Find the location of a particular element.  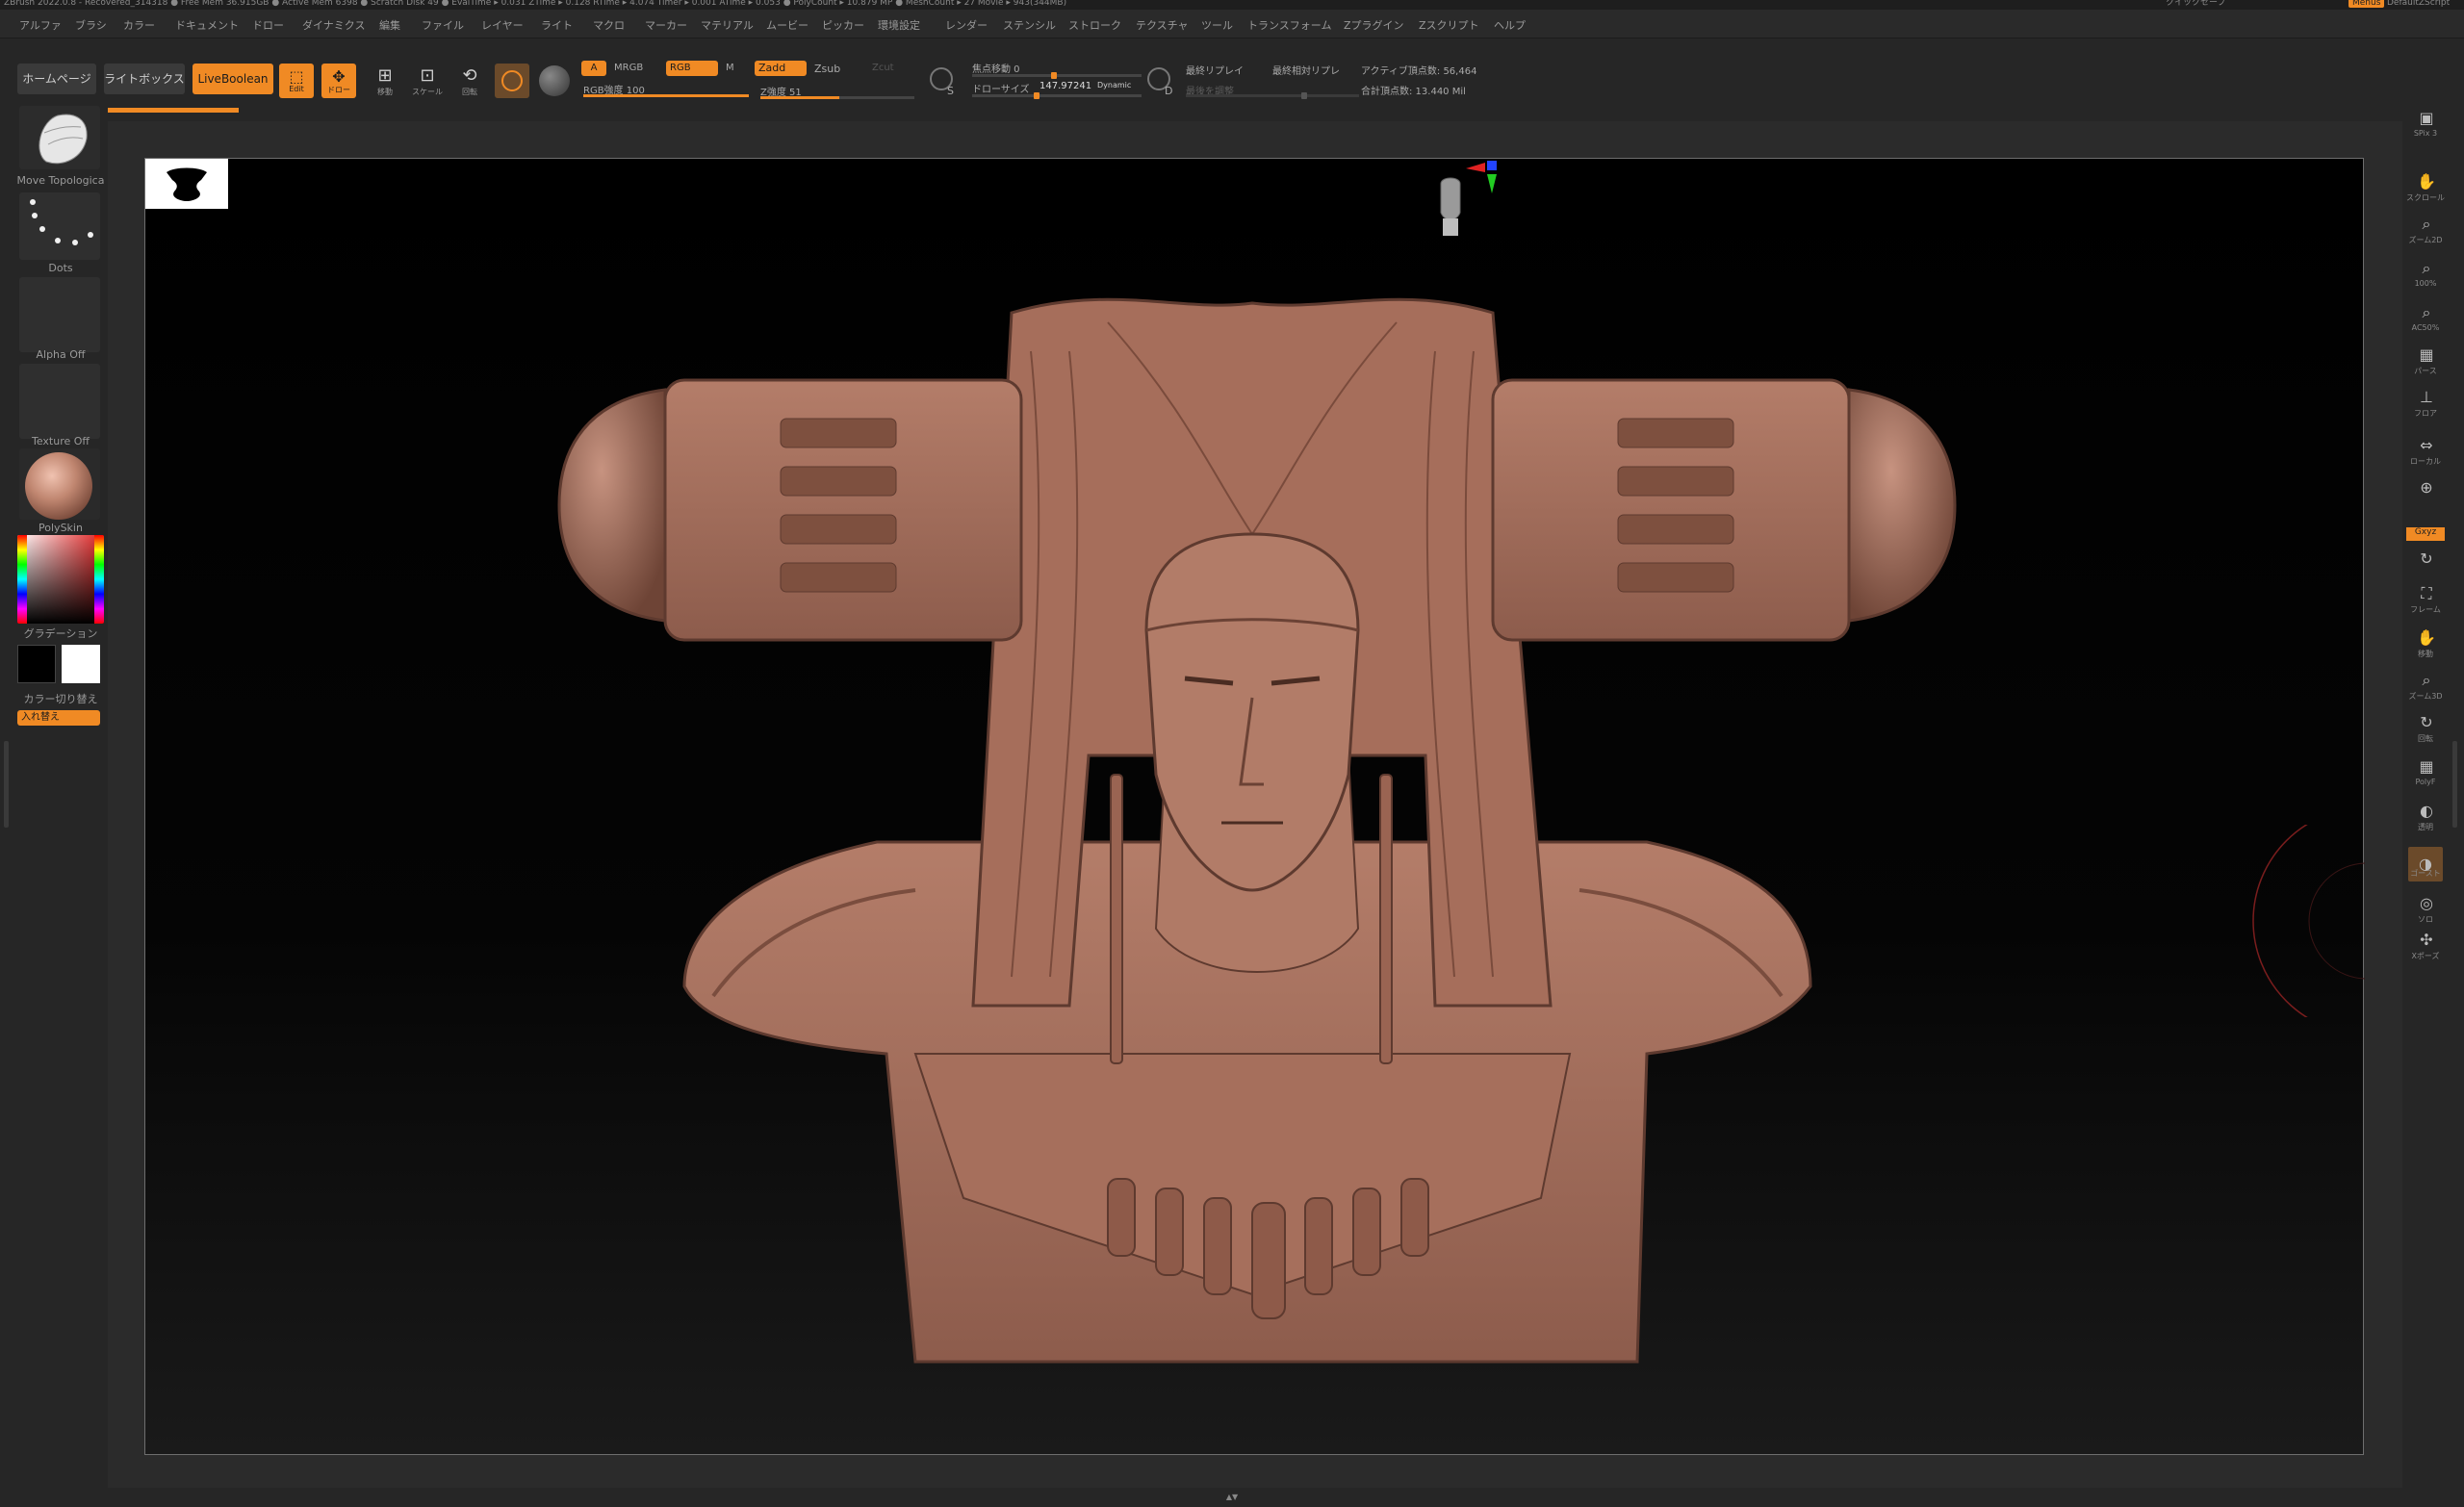

last-replay-button: 最終リプレイ is located at coordinates (1215, 70).